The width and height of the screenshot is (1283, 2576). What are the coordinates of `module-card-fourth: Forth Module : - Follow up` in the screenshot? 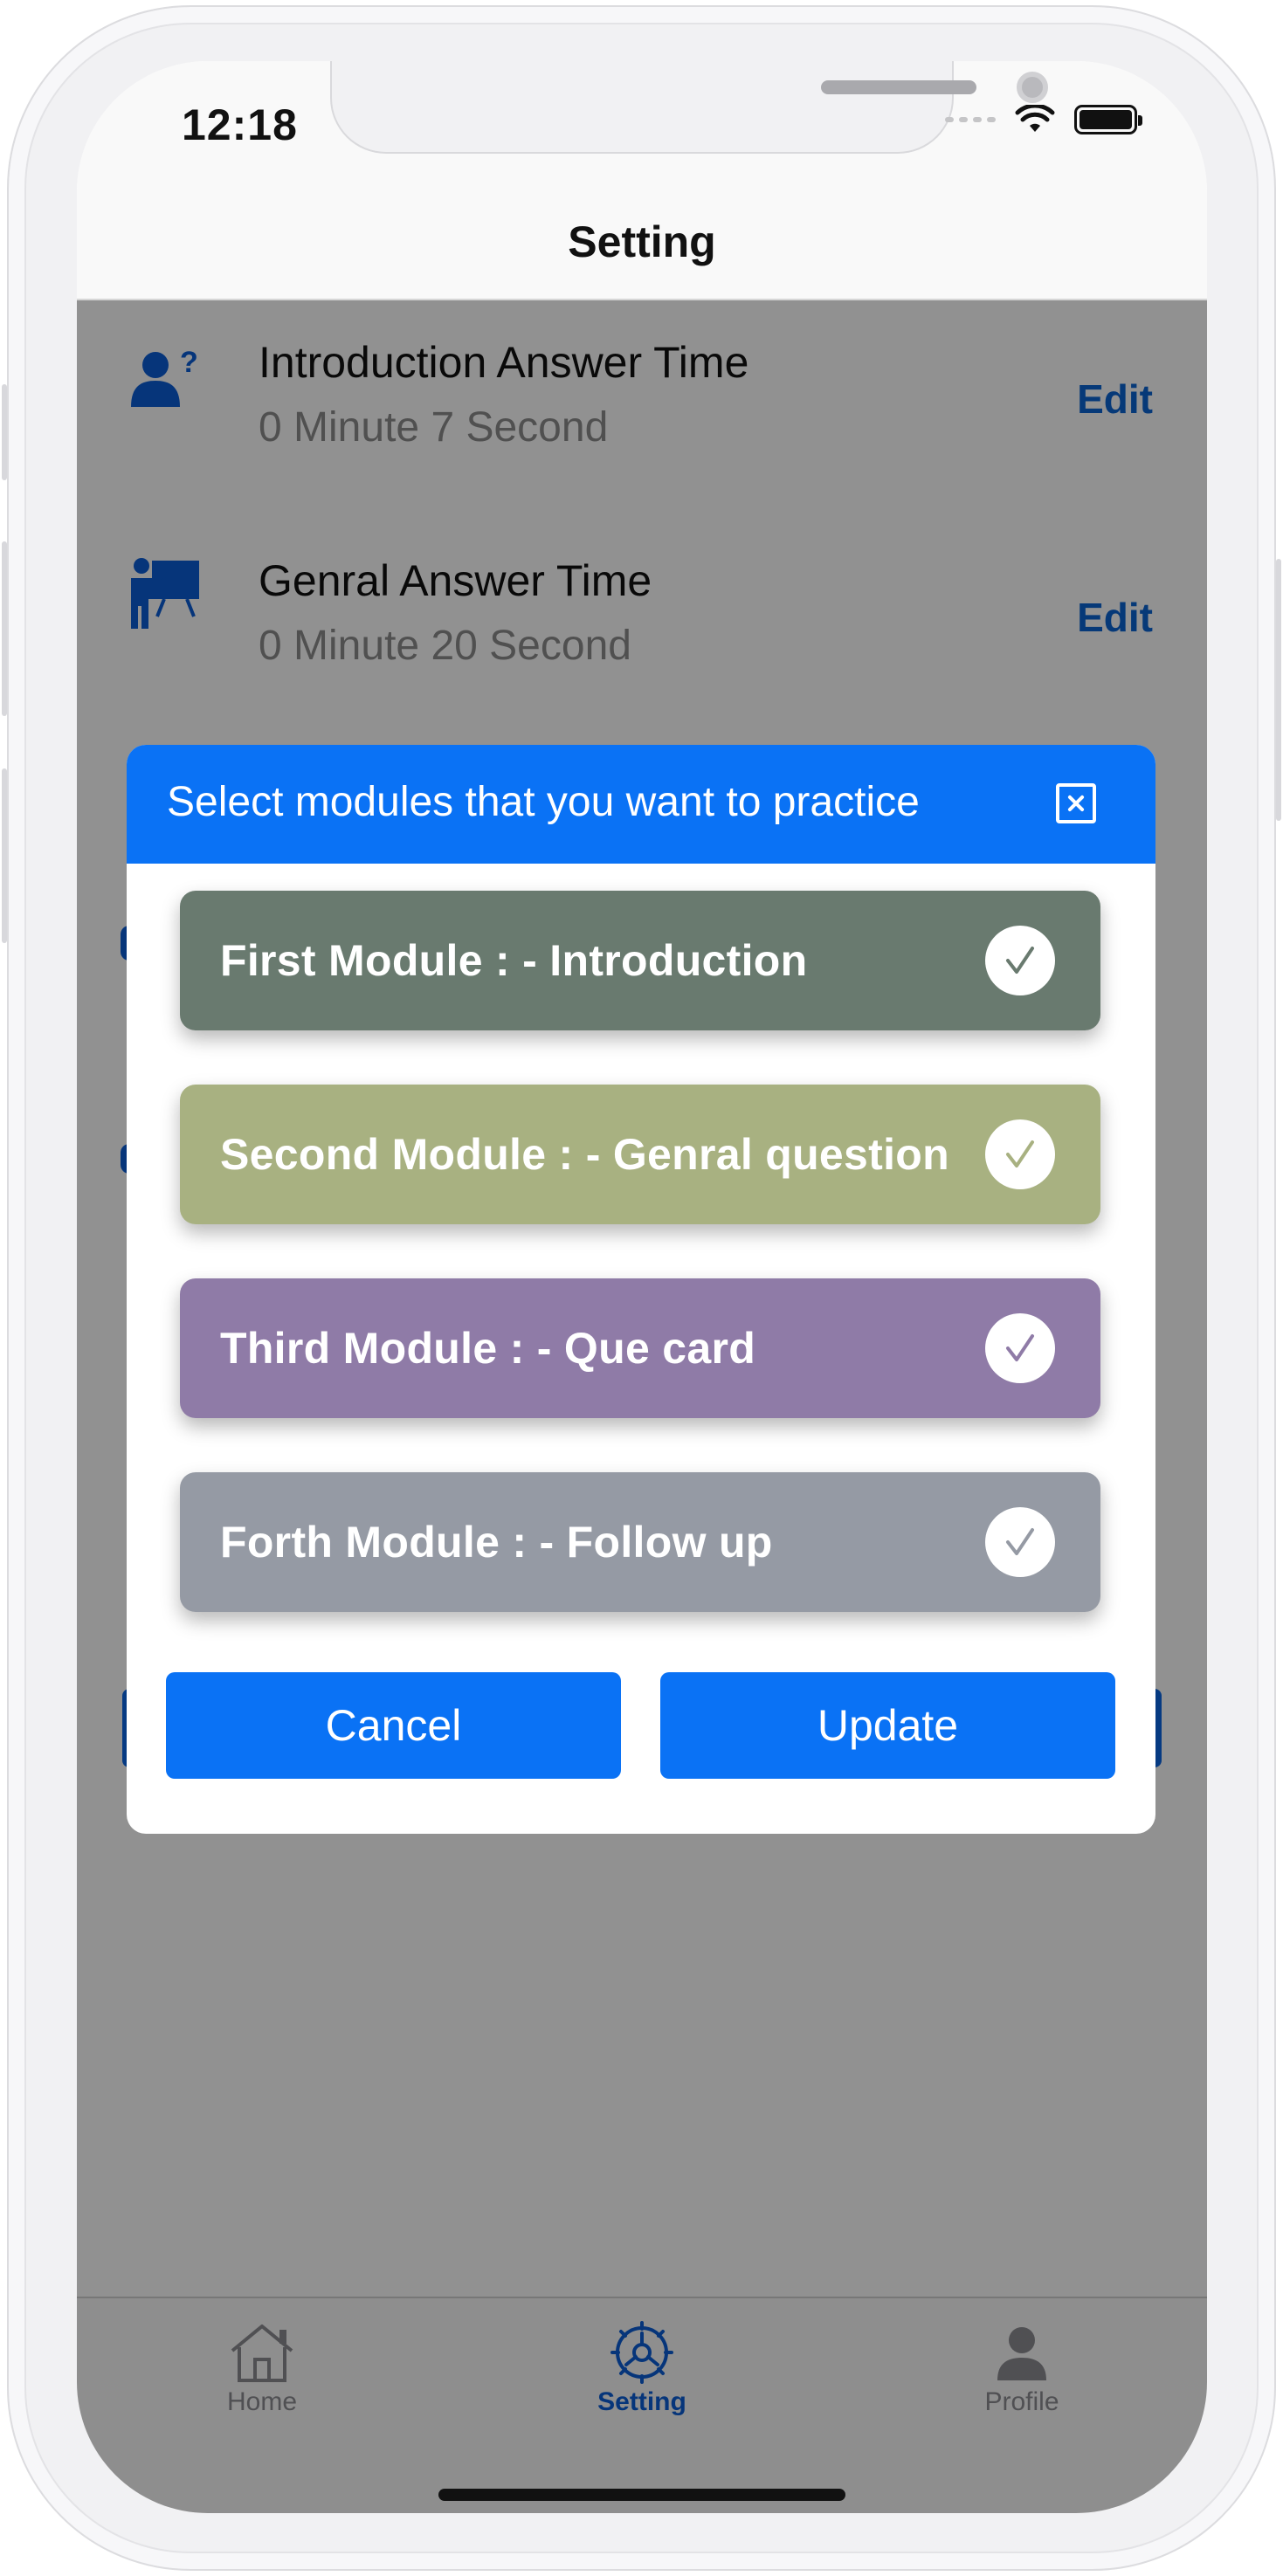 It's located at (640, 1542).